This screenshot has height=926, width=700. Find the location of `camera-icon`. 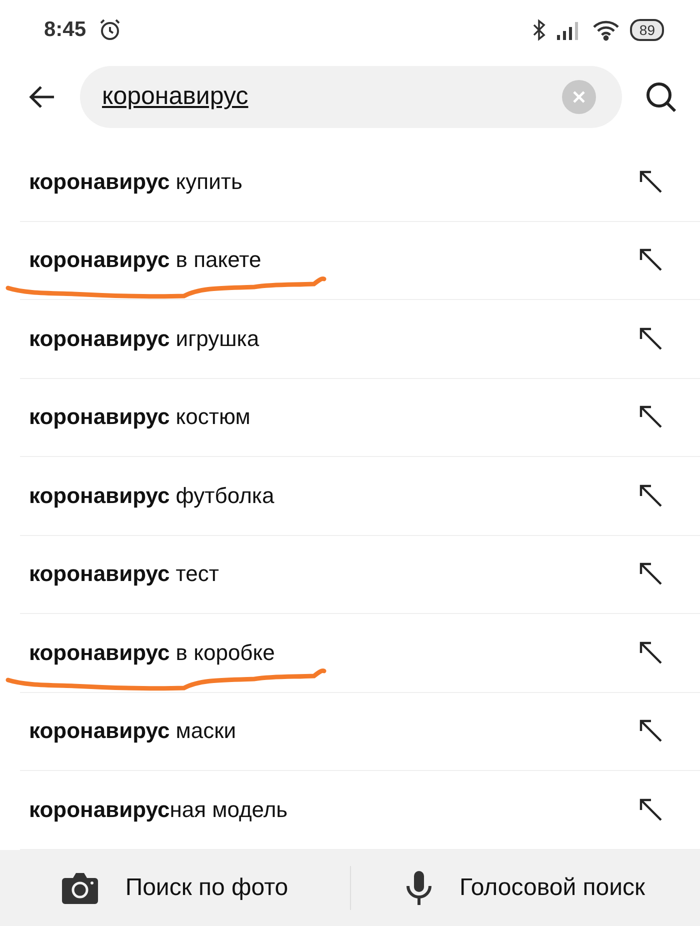

camera-icon is located at coordinates (80, 887).